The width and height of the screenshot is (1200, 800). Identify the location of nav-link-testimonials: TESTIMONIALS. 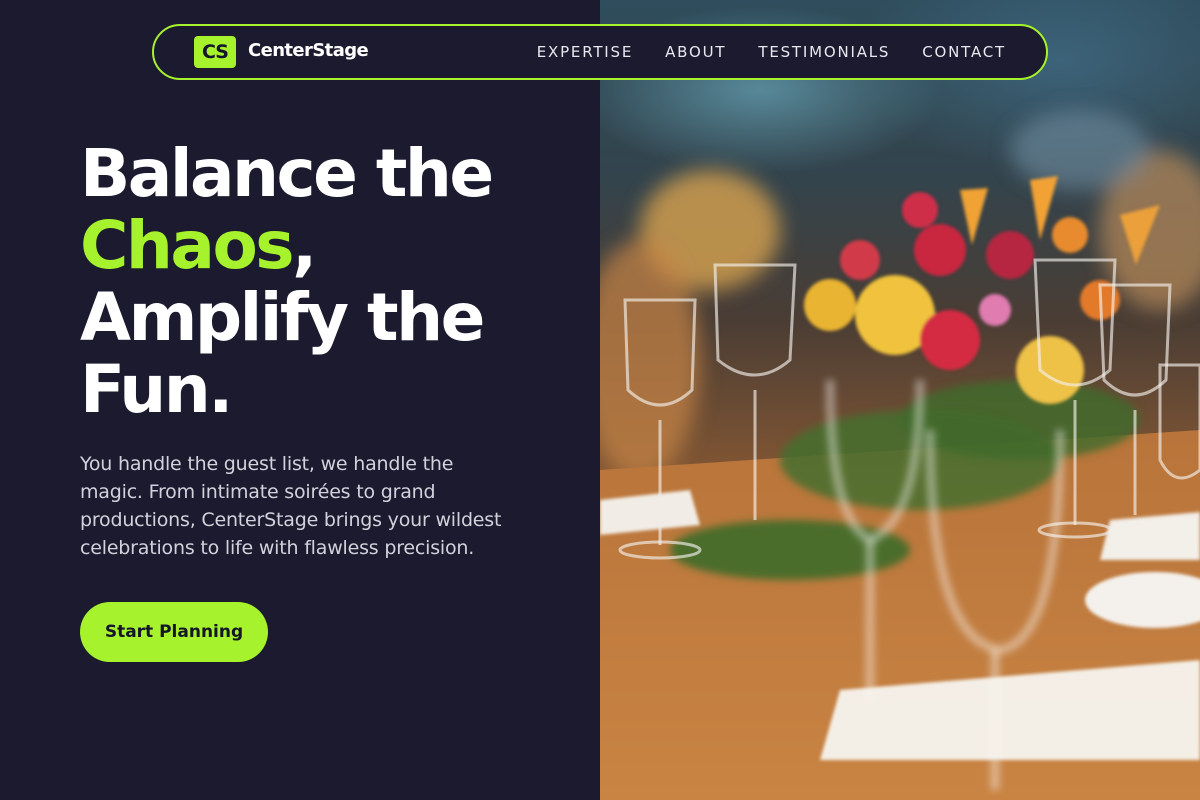
(824, 52).